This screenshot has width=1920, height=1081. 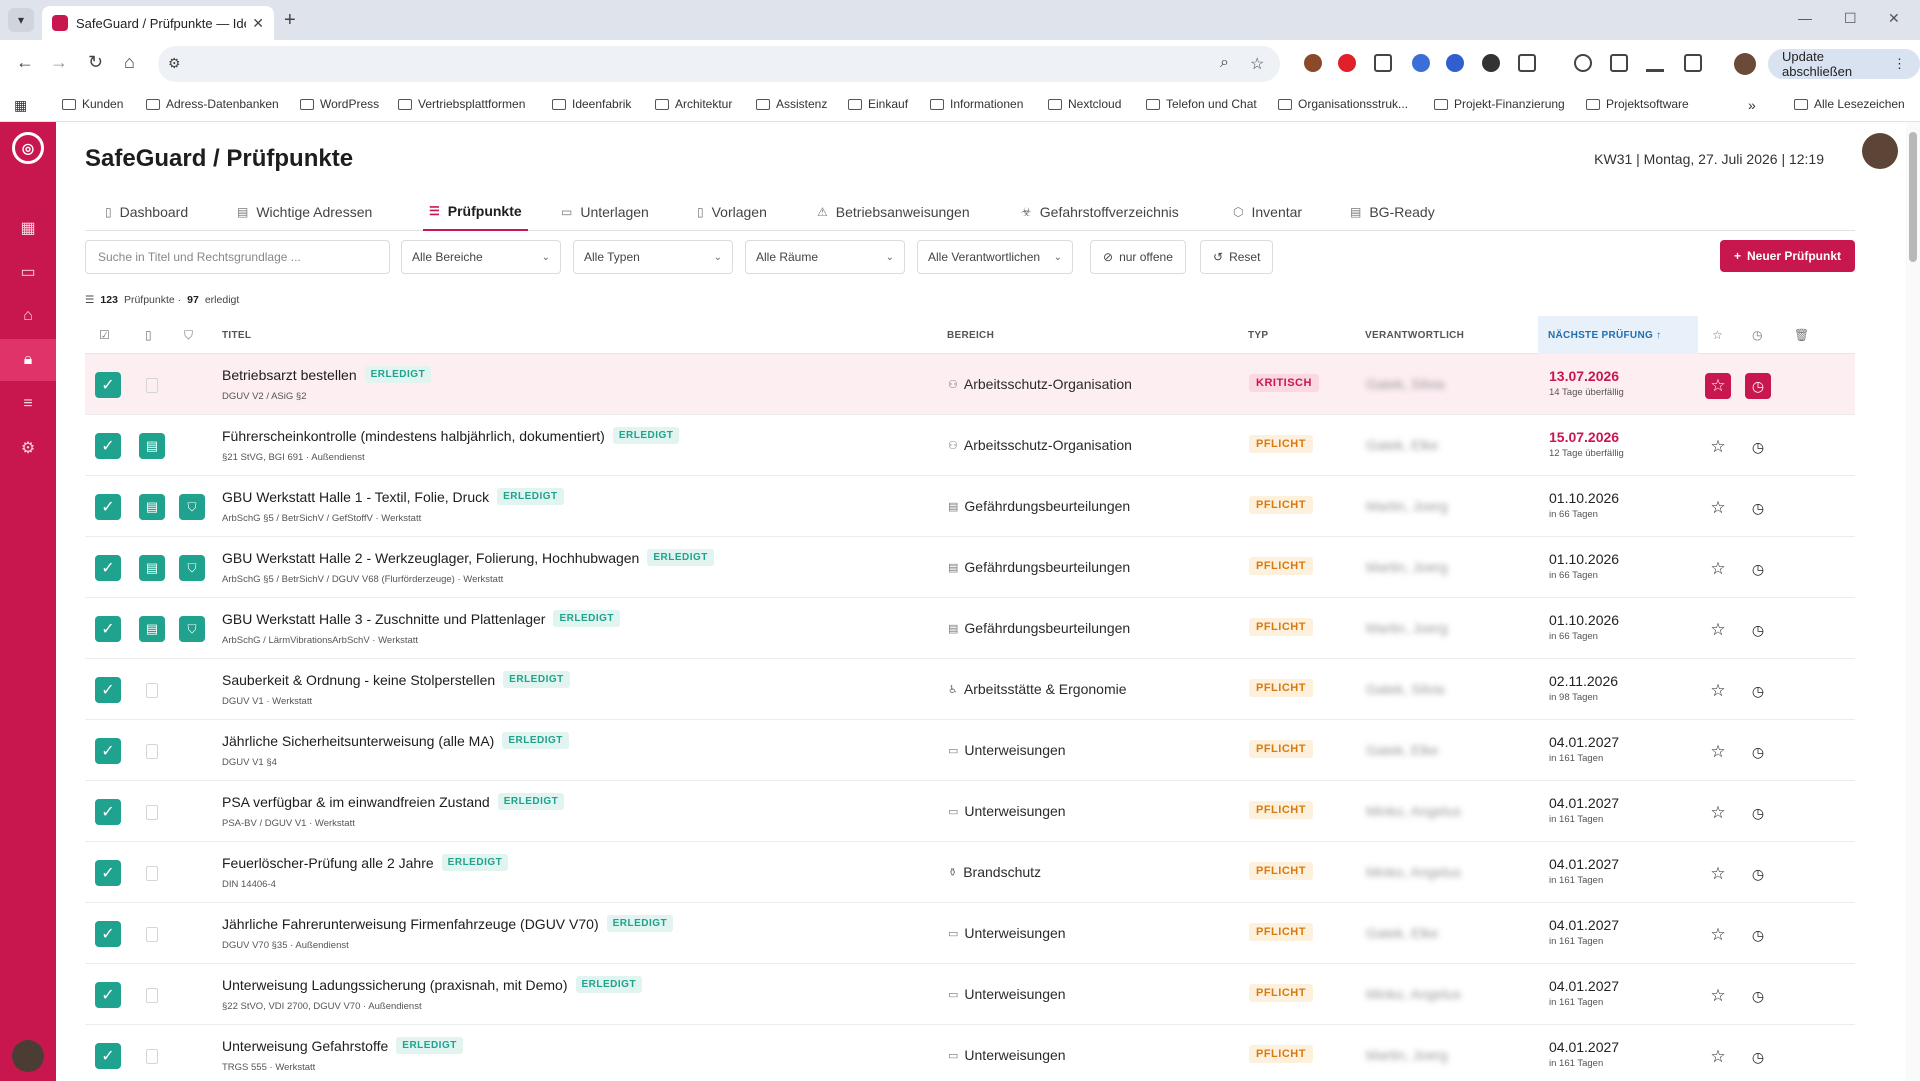 What do you see at coordinates (28, 404) in the screenshot?
I see `database-icon: ≡` at bounding box center [28, 404].